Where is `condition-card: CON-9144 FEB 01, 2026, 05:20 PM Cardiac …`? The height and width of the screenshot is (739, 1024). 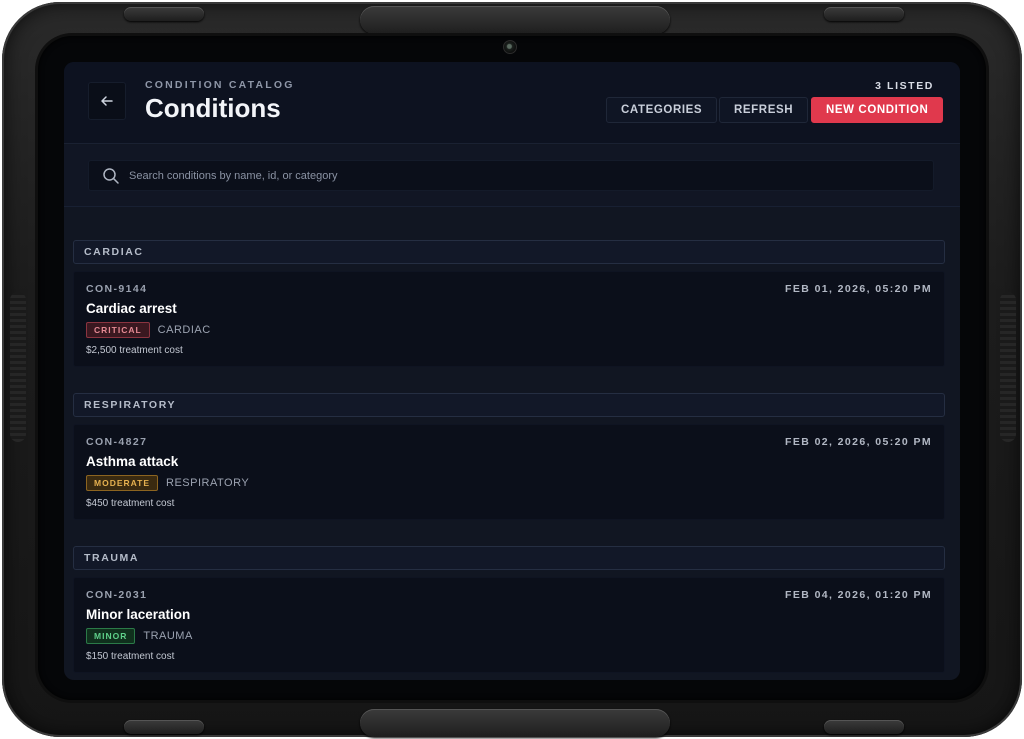 condition-card: CON-9144 FEB 01, 2026, 05:20 PM Cardiac … is located at coordinates (509, 319).